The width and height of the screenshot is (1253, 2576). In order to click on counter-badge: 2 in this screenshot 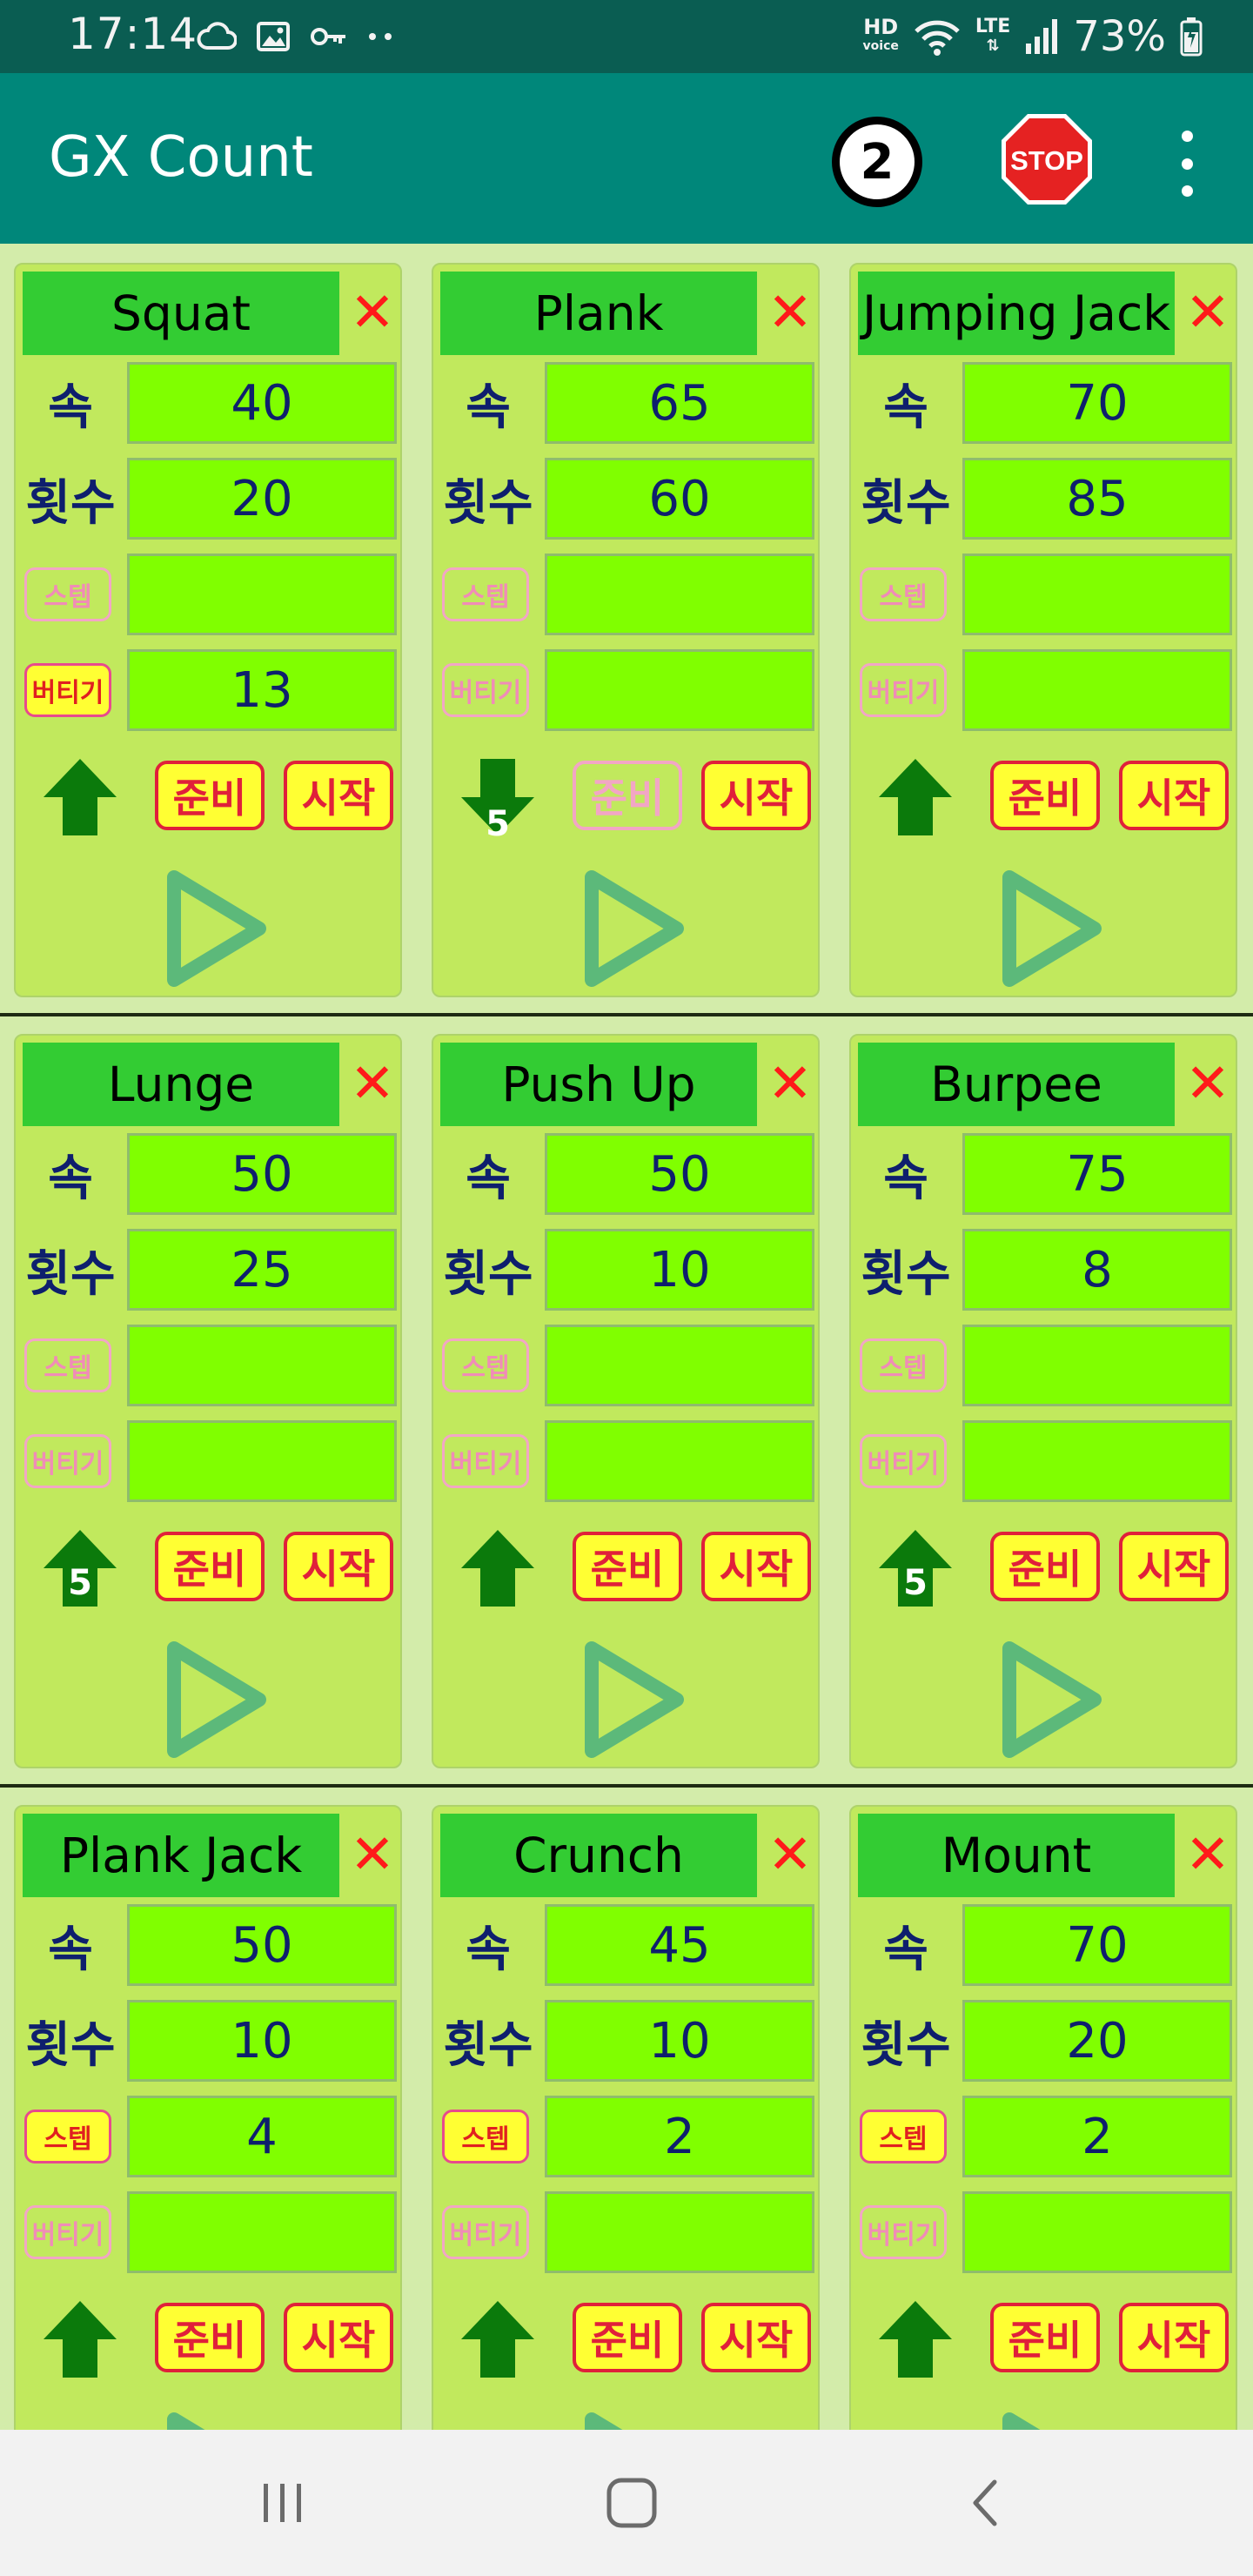, I will do `click(877, 162)`.